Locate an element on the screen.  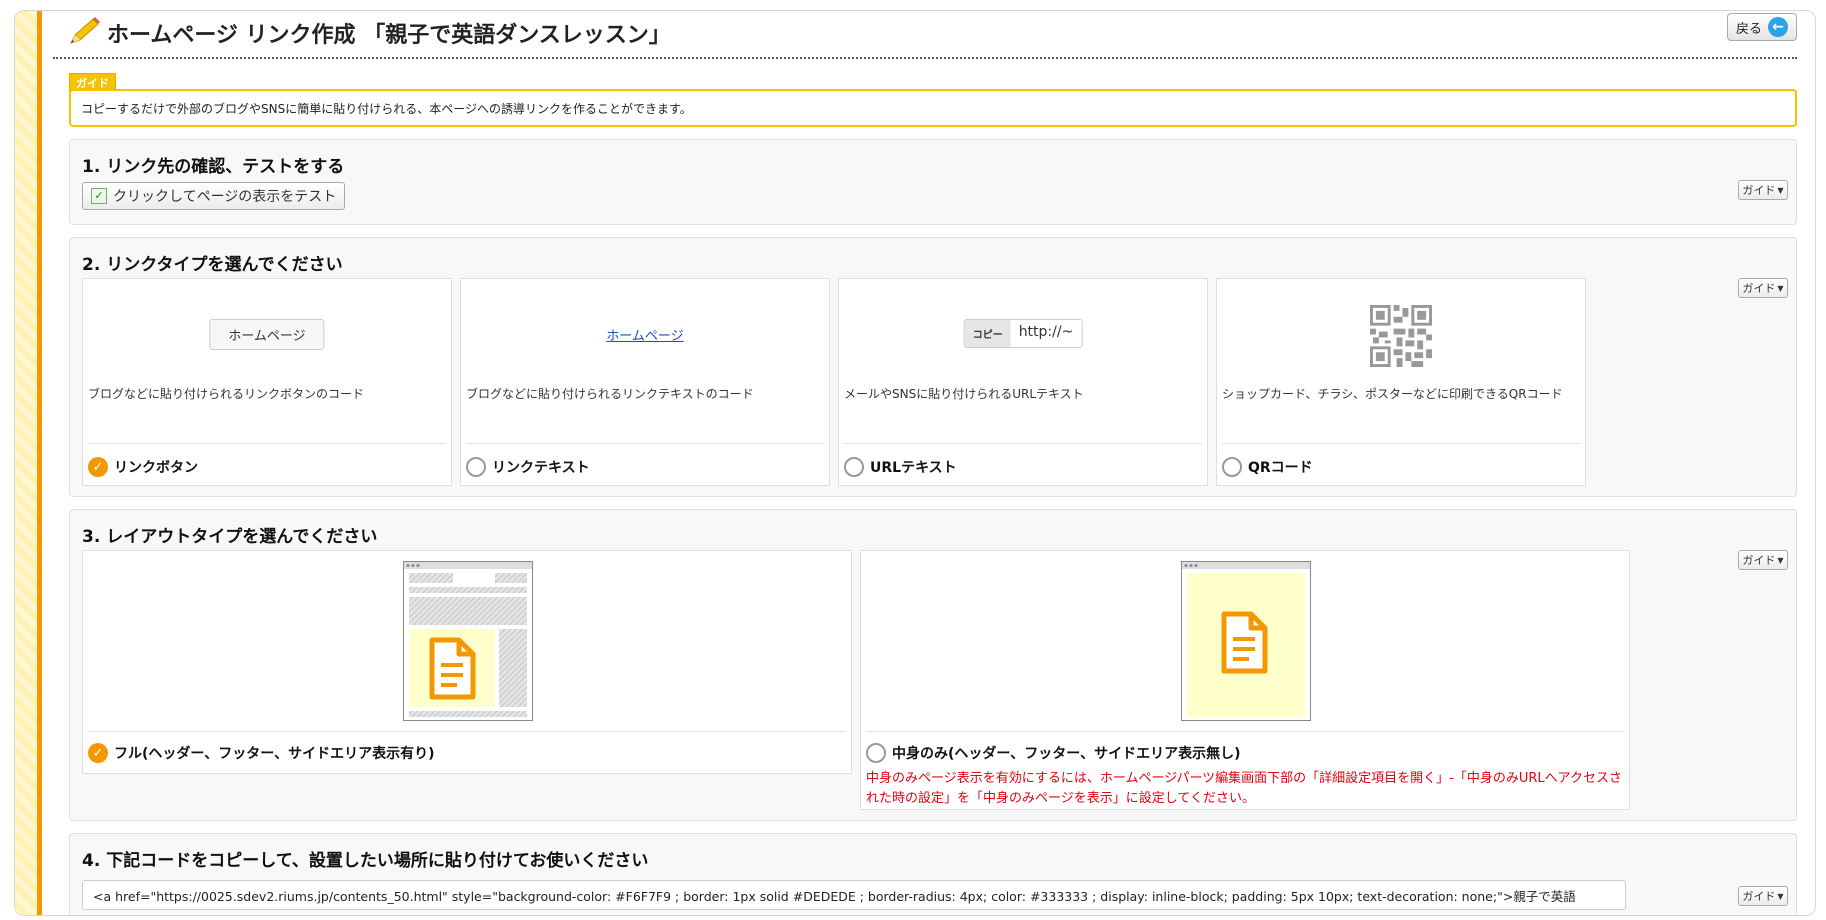
card-link-text: ホームページ ブログなどに貼り付けられるリンクテキストのコード リンクテキスト is located at coordinates (645, 382).